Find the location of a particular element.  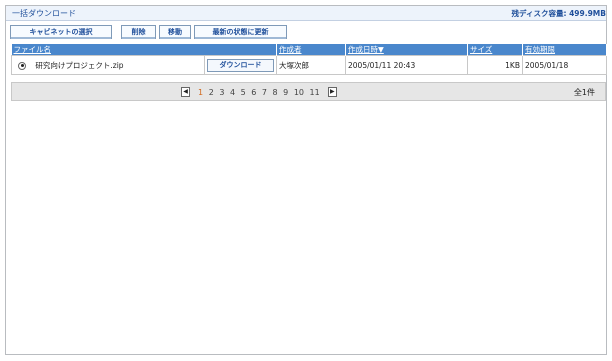

size-cell: 1KB is located at coordinates (495, 65).